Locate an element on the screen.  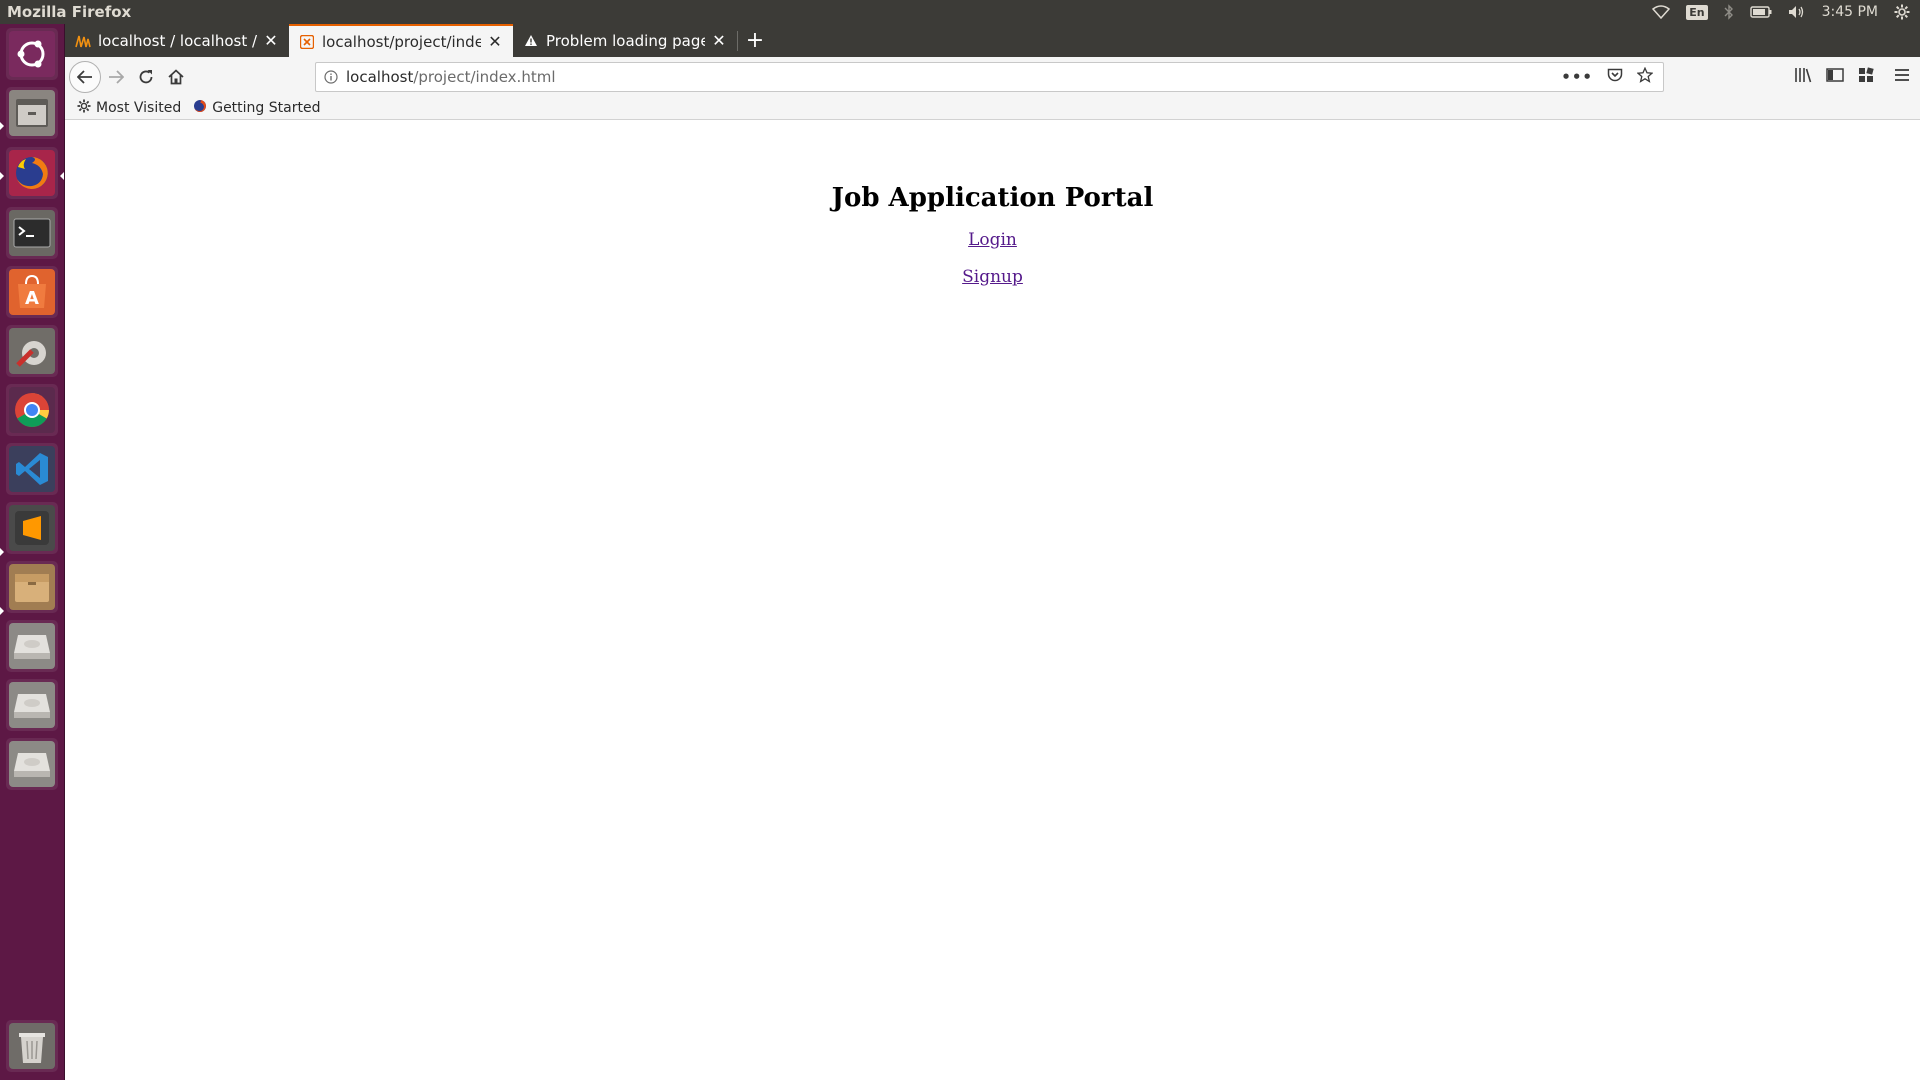
svg-text: A is located at coordinates (32, 298).